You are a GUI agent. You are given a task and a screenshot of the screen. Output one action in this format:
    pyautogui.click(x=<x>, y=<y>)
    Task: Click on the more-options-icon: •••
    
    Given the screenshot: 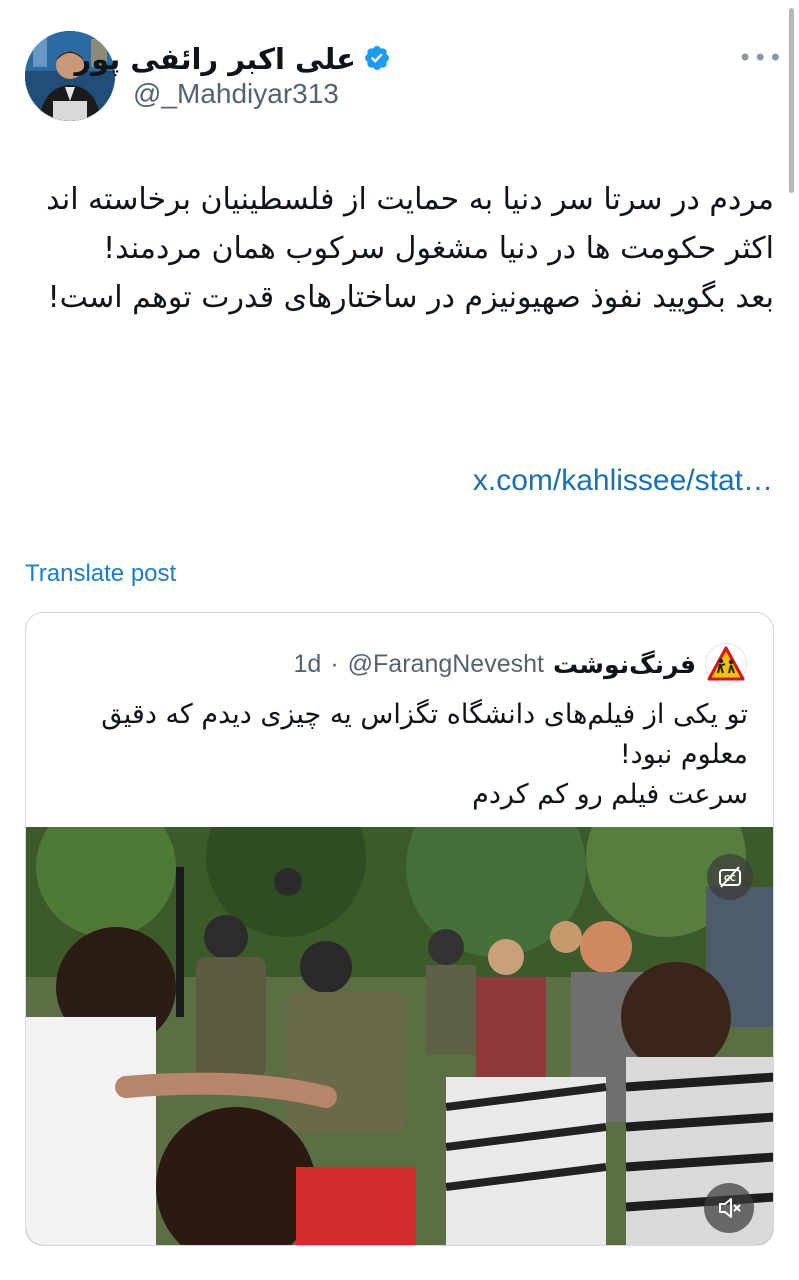 What is the action you would take?
    pyautogui.click(x=760, y=58)
    